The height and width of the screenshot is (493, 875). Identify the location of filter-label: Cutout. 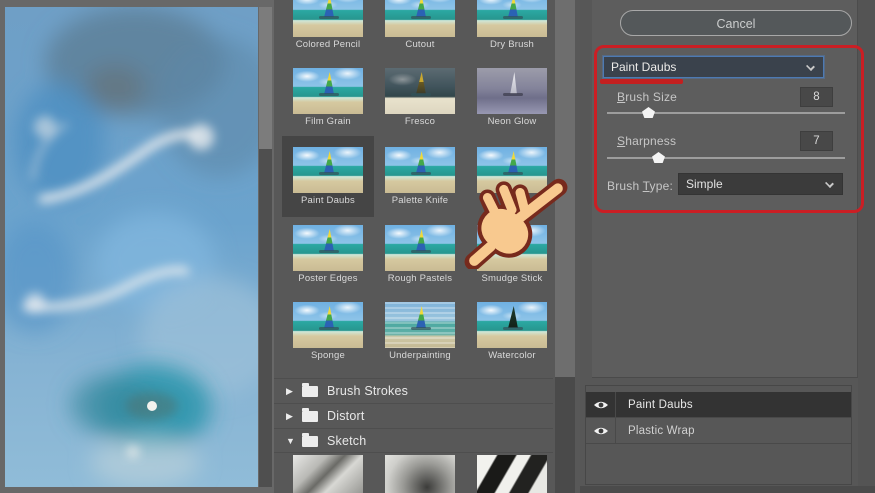
(420, 44).